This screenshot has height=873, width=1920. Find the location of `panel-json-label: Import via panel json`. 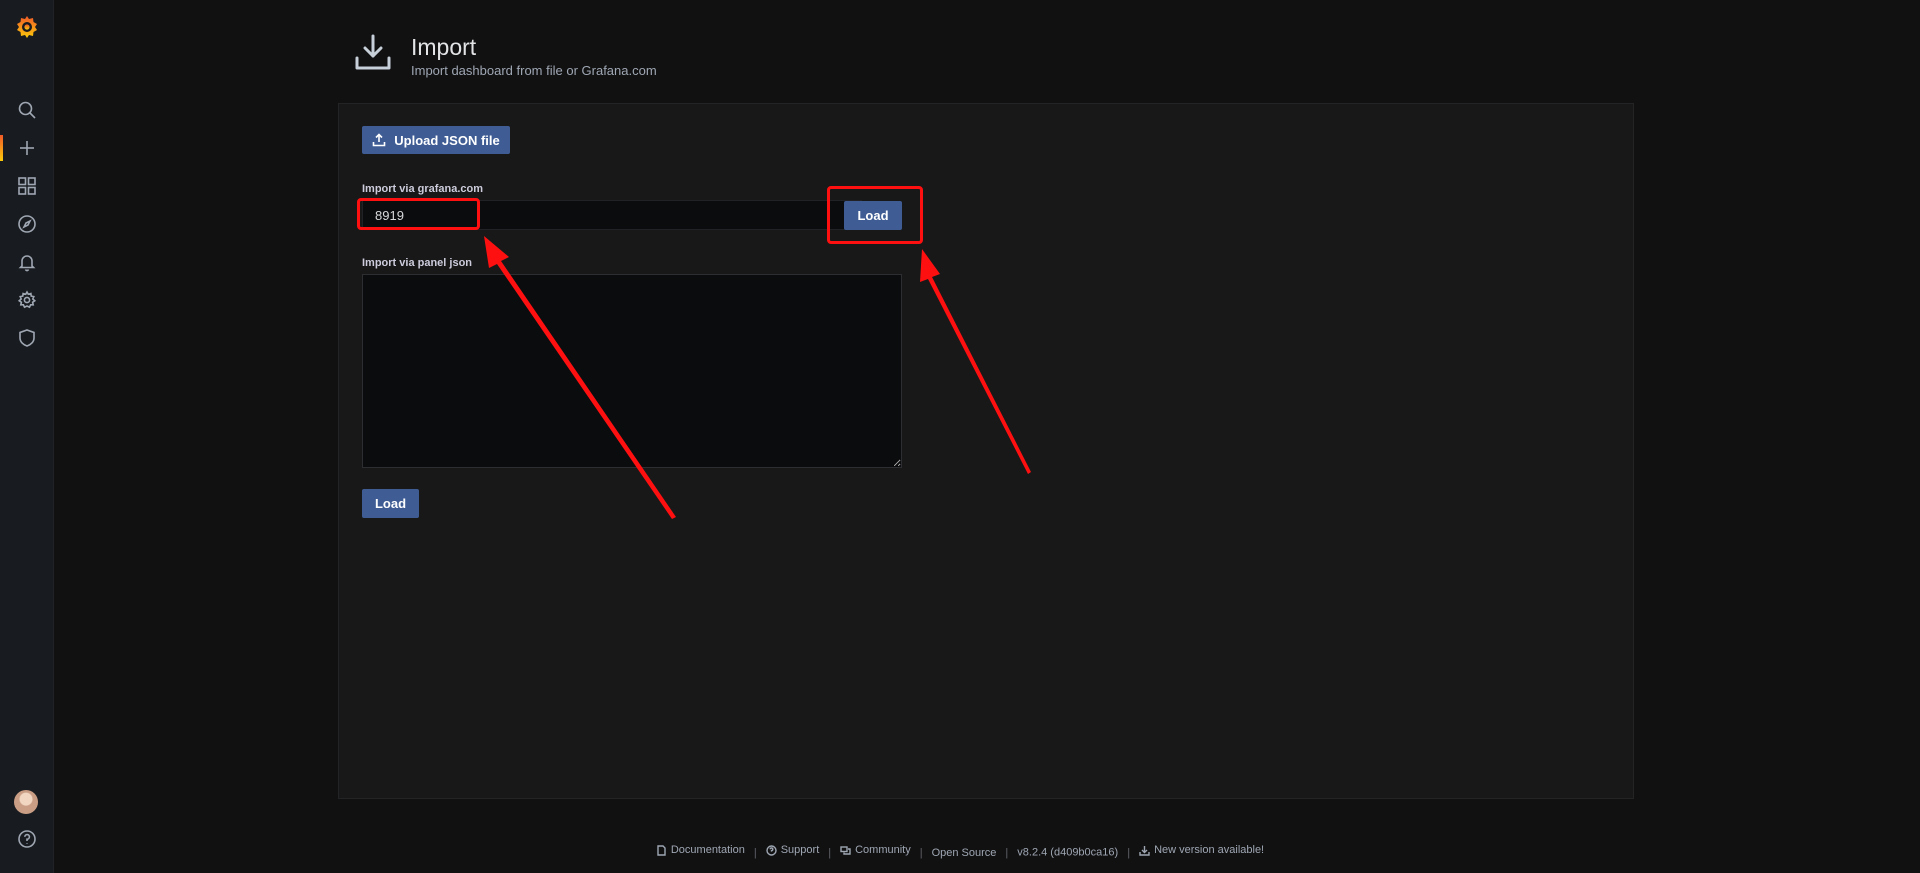

panel-json-label: Import via panel json is located at coordinates (417, 263).